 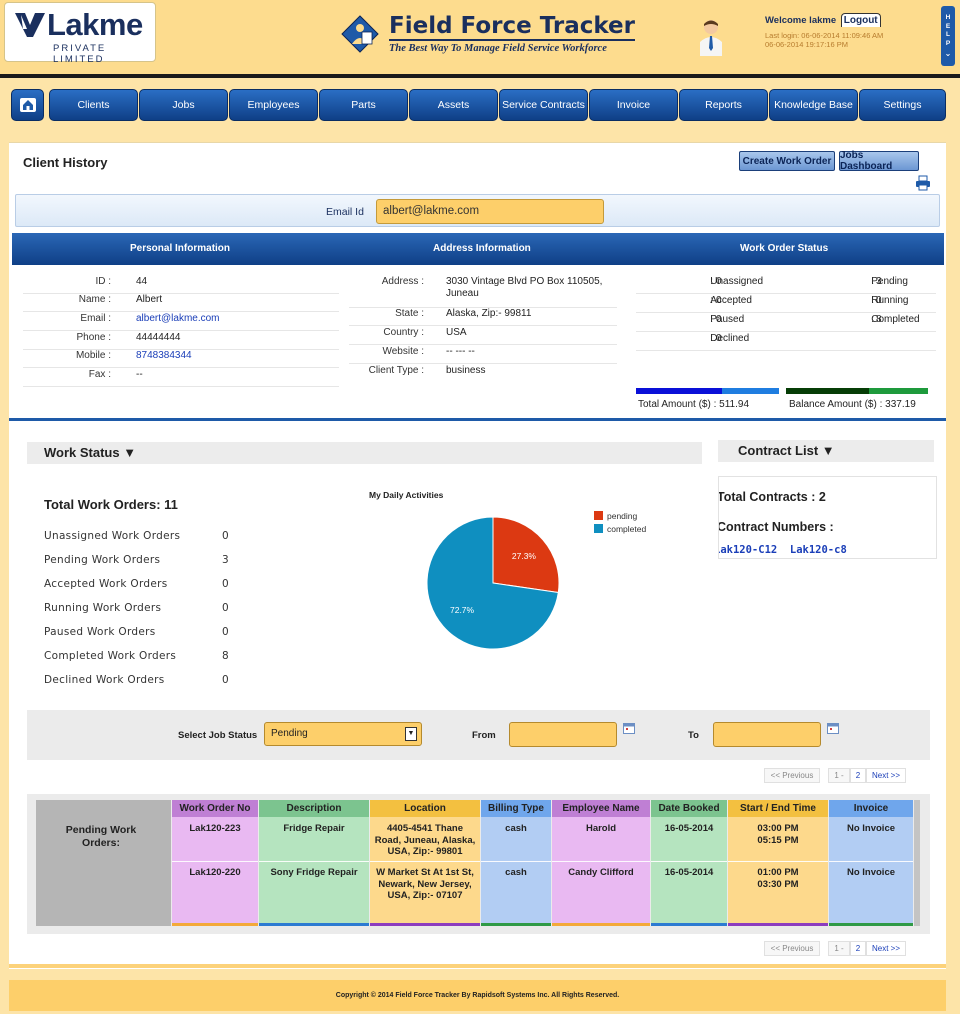 I want to click on column-work-order-no: Work Order No Lak120-223 Lak120-220, so click(x=215, y=863).